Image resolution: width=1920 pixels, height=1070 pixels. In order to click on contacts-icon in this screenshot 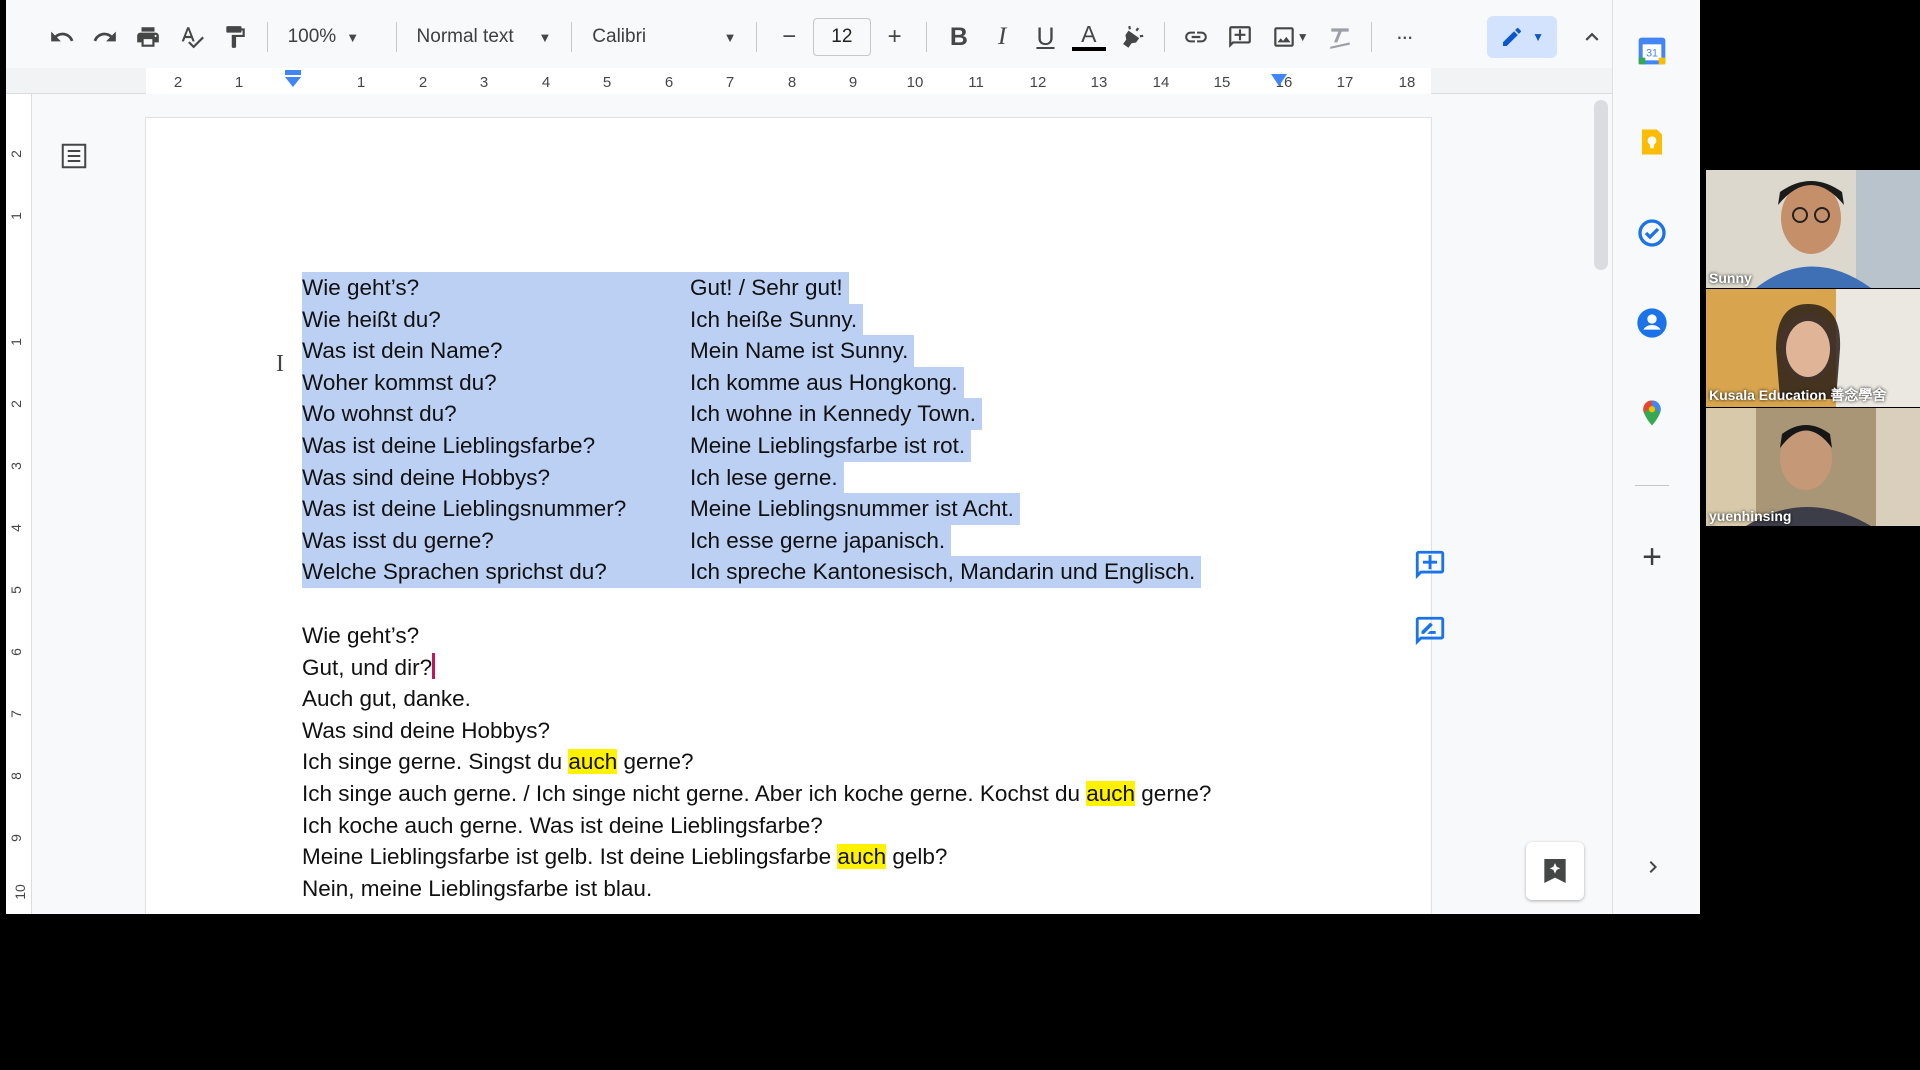, I will do `click(1652, 323)`.